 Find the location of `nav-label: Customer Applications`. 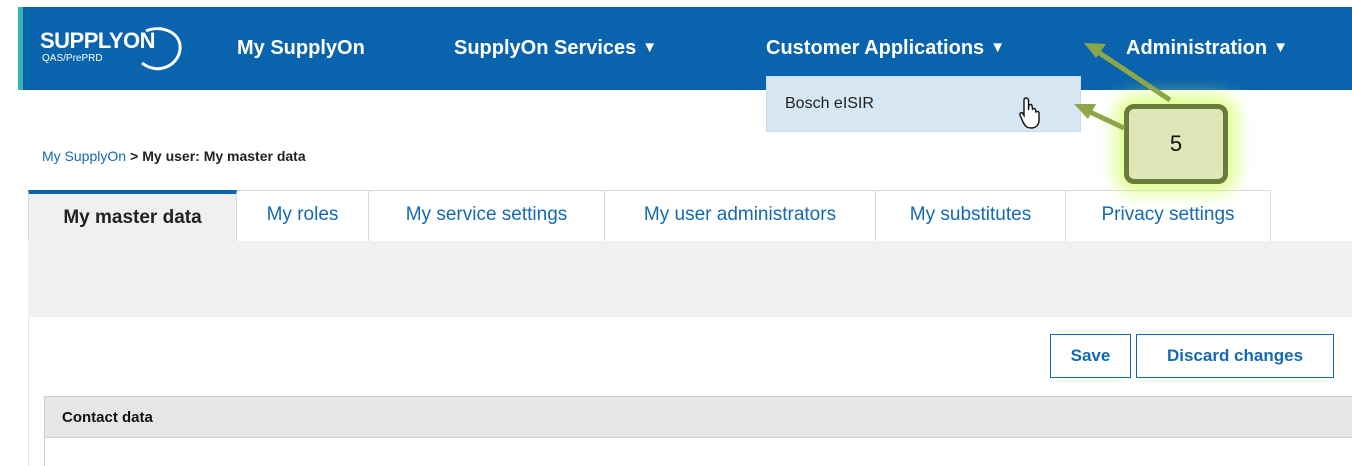

nav-label: Customer Applications is located at coordinates (875, 48).